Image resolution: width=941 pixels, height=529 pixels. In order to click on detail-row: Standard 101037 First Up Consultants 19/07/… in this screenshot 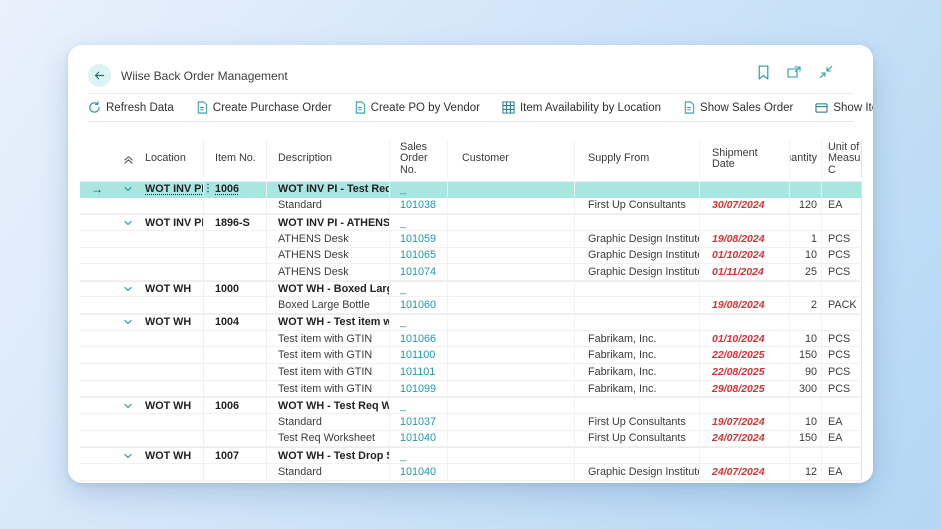, I will do `click(471, 422)`.